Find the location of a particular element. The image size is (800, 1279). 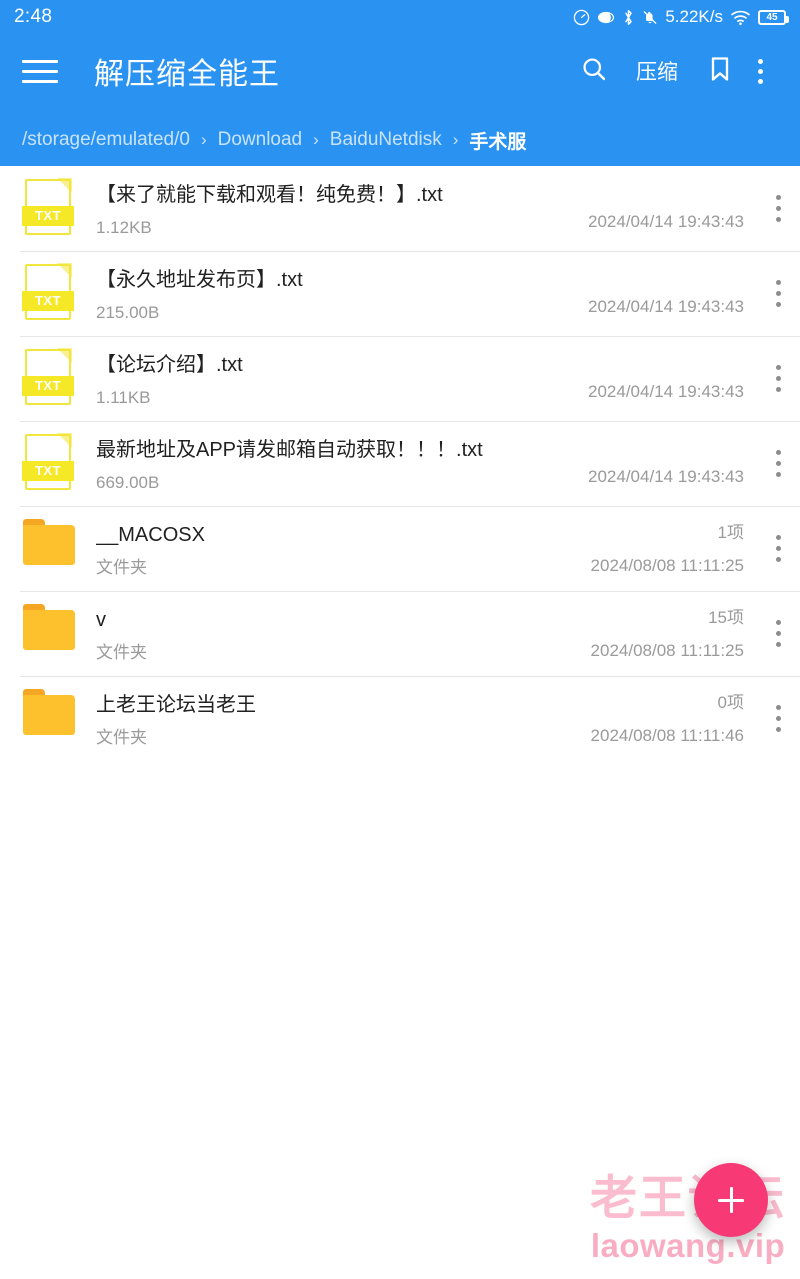

table-row: __MACOSX 文件夹 1项 2024/08/08 11:11:25 is located at coordinates (400, 548).